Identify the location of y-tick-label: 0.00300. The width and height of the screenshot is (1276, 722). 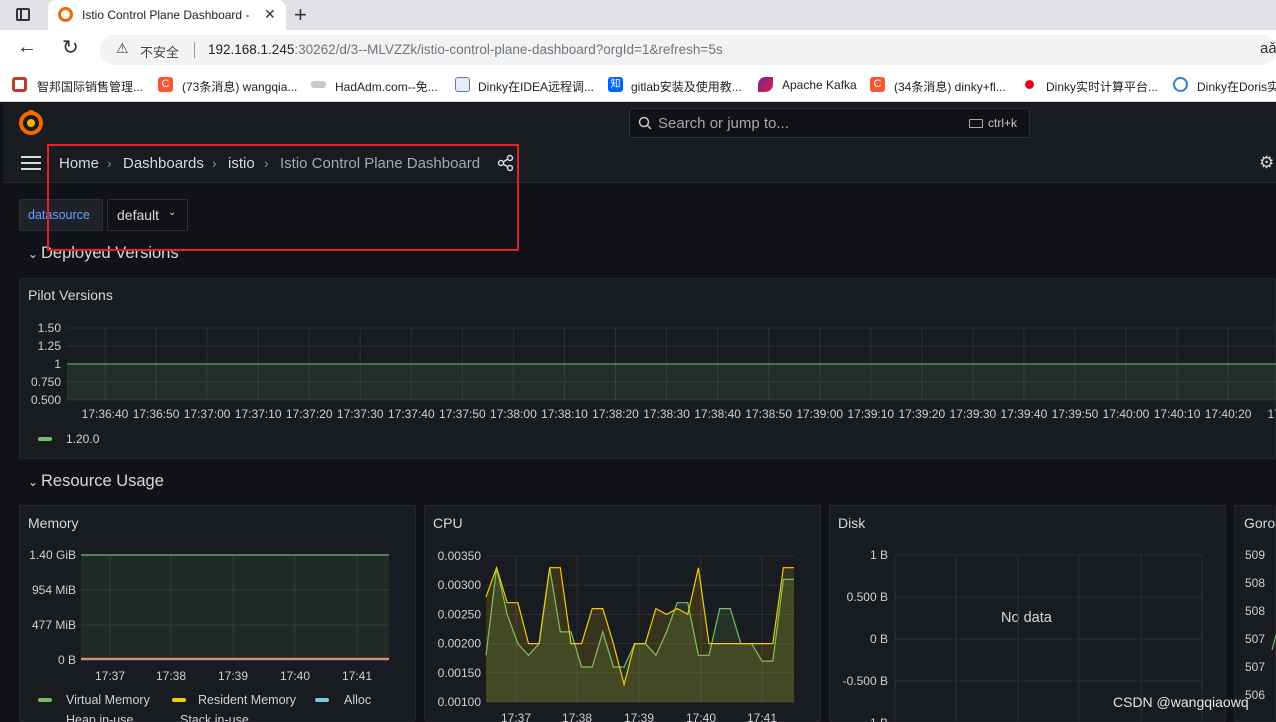
(460, 585).